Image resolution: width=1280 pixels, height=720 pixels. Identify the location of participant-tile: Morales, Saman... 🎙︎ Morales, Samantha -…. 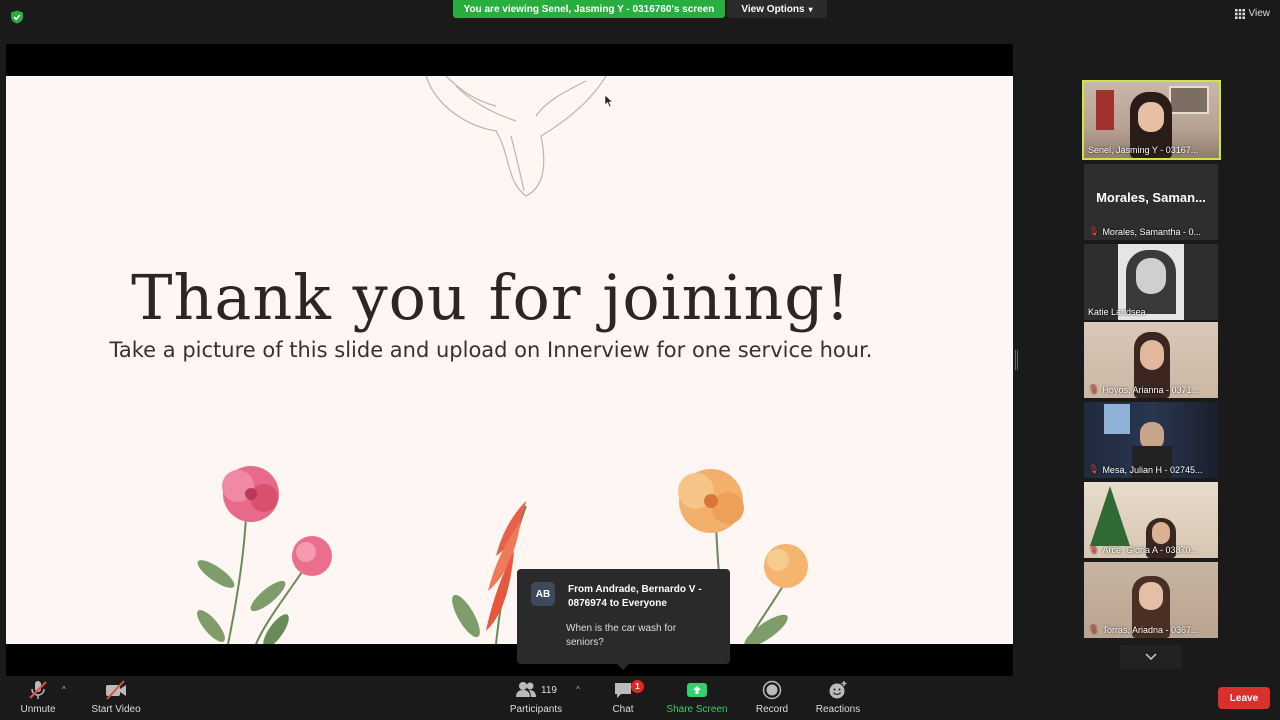
(1151, 202).